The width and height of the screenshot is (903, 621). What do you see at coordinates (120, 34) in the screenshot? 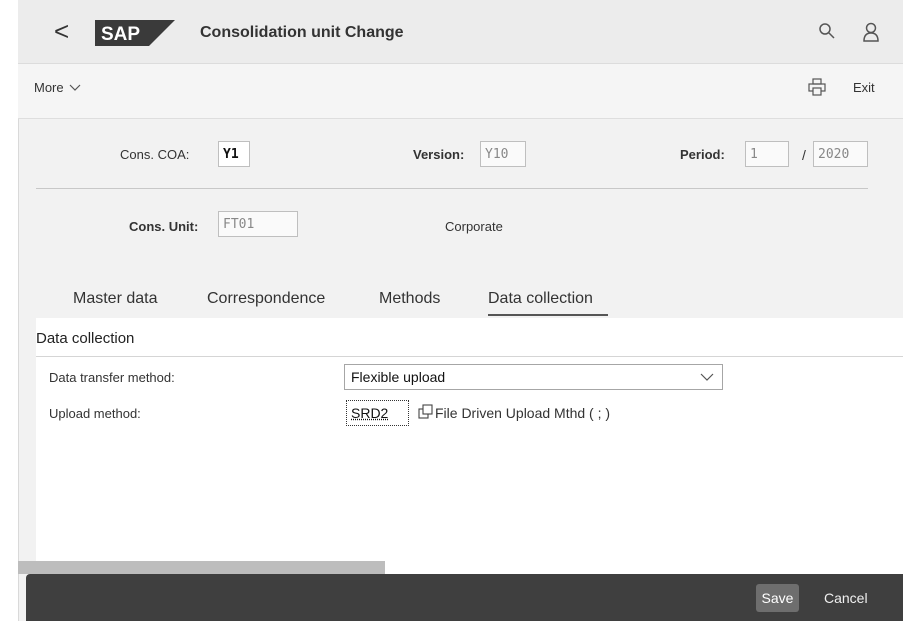
I see `sap-logo-text: SAP` at bounding box center [120, 34].